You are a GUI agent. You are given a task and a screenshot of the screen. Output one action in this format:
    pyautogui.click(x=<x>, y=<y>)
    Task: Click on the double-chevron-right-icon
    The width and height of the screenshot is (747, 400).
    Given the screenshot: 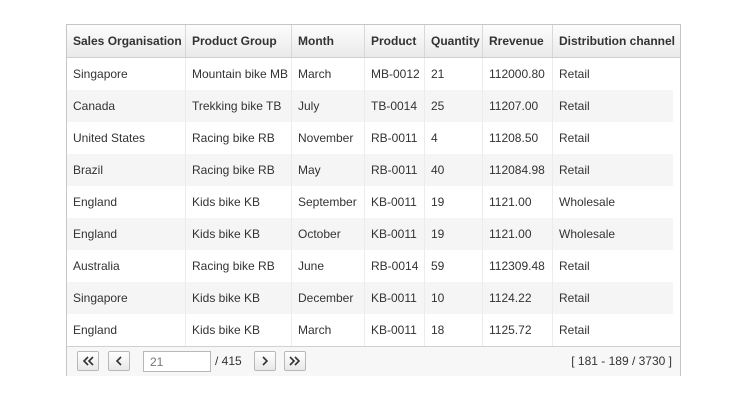 What is the action you would take?
    pyautogui.click(x=295, y=361)
    